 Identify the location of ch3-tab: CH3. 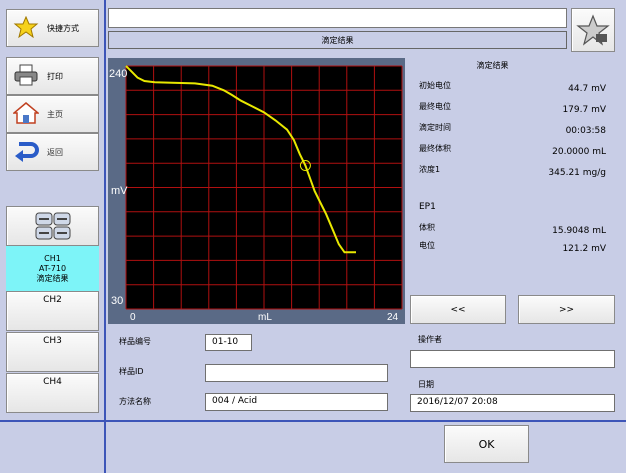
(52, 352).